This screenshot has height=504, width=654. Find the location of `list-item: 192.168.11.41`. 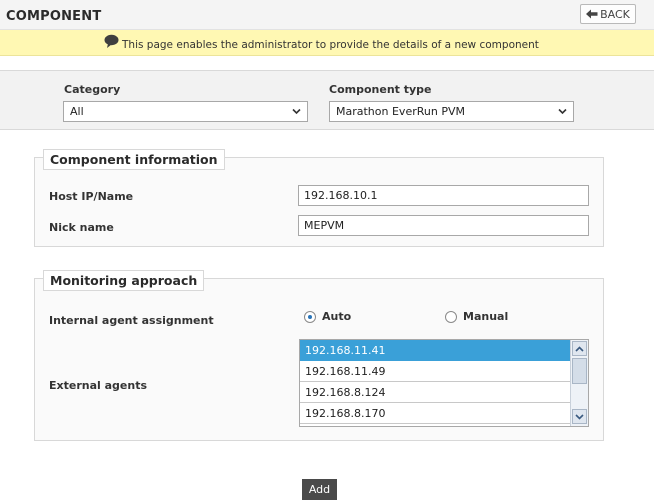

list-item: 192.168.11.41 is located at coordinates (435, 350).